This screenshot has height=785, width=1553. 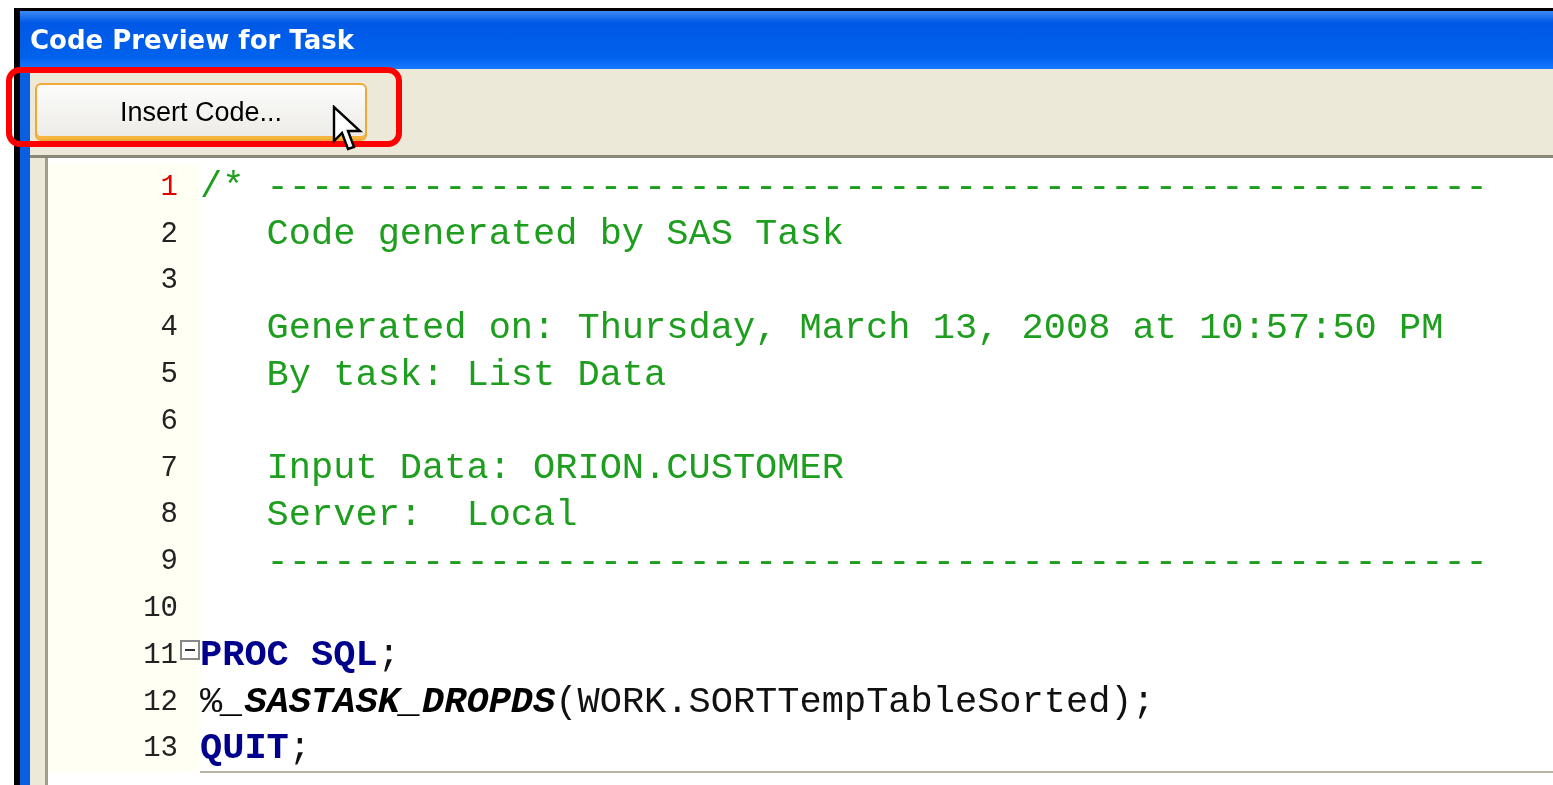 I want to click on line-number: 10, so click(x=160, y=609).